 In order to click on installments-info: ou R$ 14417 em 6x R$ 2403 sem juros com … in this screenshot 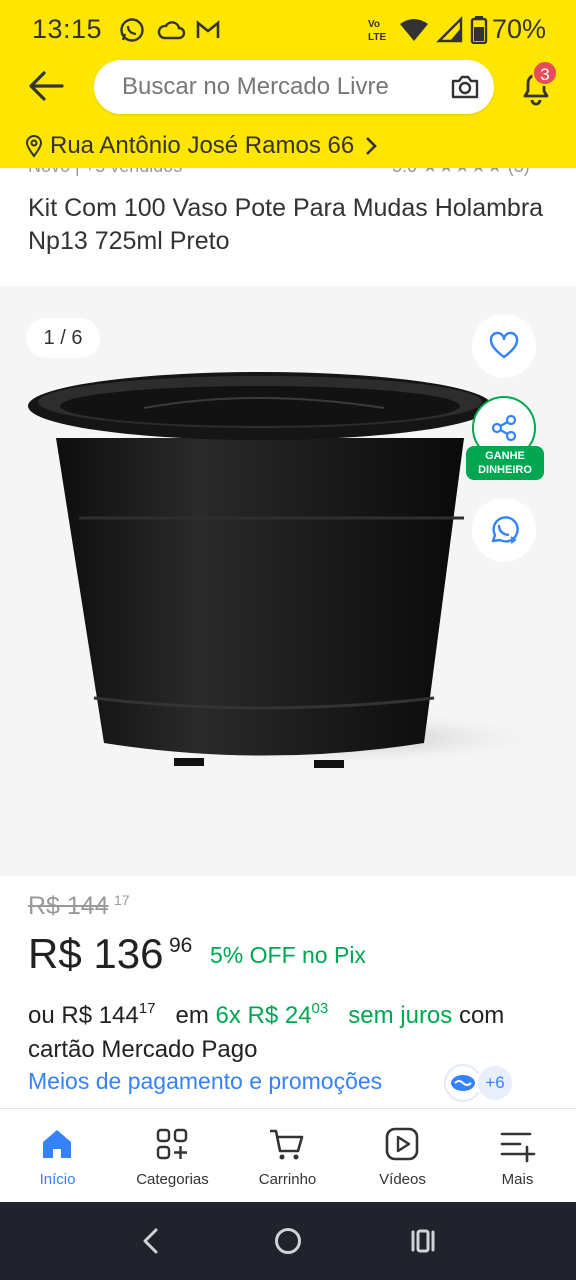, I will do `click(293, 1029)`.